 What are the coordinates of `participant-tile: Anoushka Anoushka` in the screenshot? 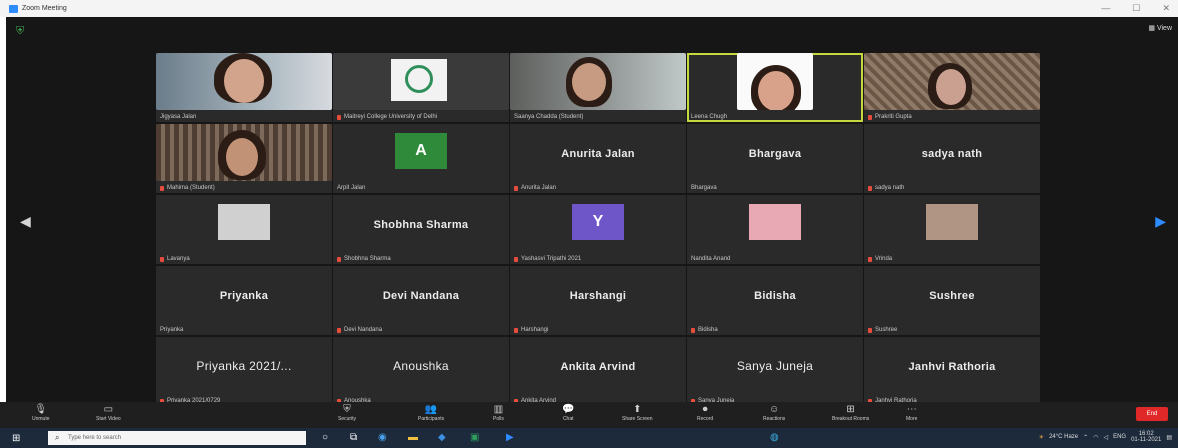 It's located at (421, 371).